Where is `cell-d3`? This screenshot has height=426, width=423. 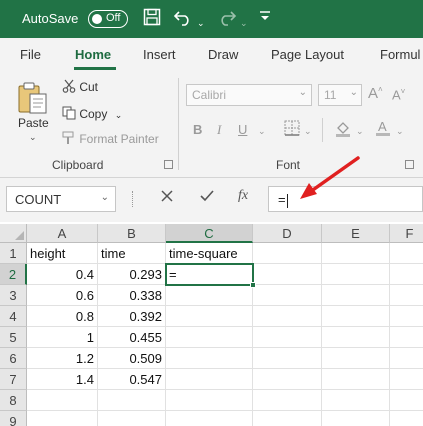
cell-d3 is located at coordinates (287, 295).